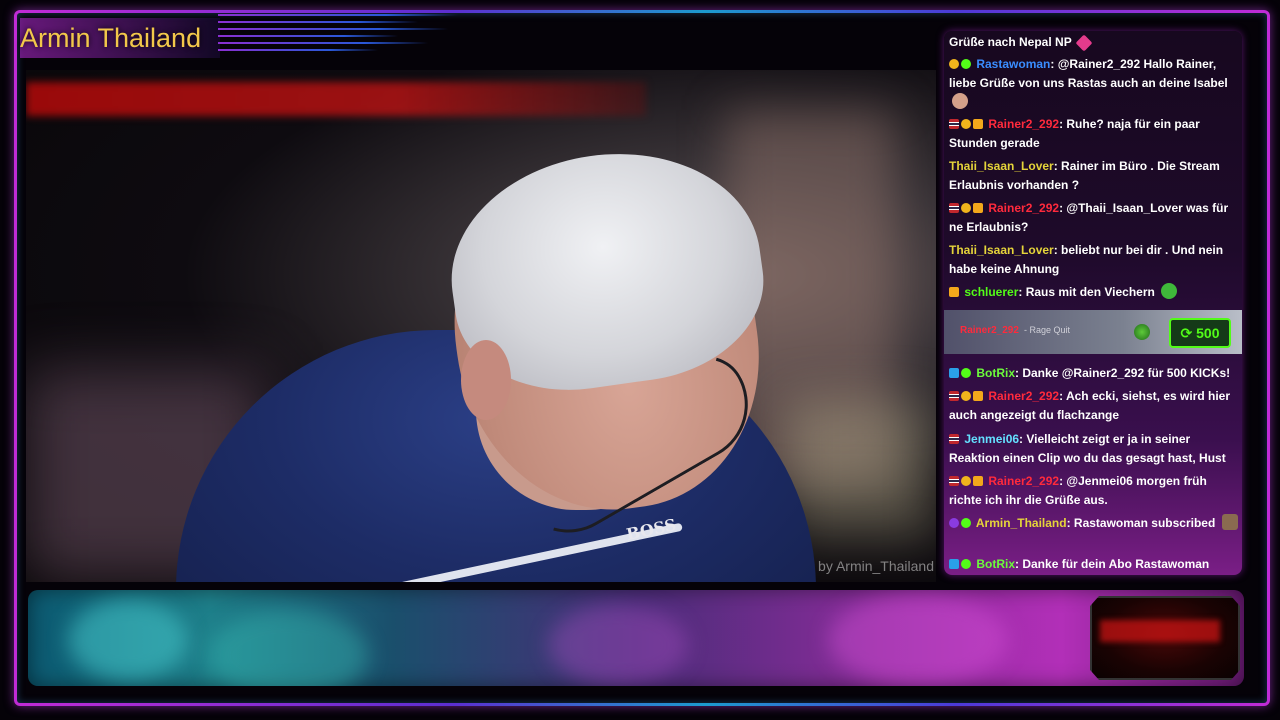 This screenshot has height=720, width=1280. What do you see at coordinates (1141, 523) in the screenshot?
I see `message-text: : Rastawoman subscribed` at bounding box center [1141, 523].